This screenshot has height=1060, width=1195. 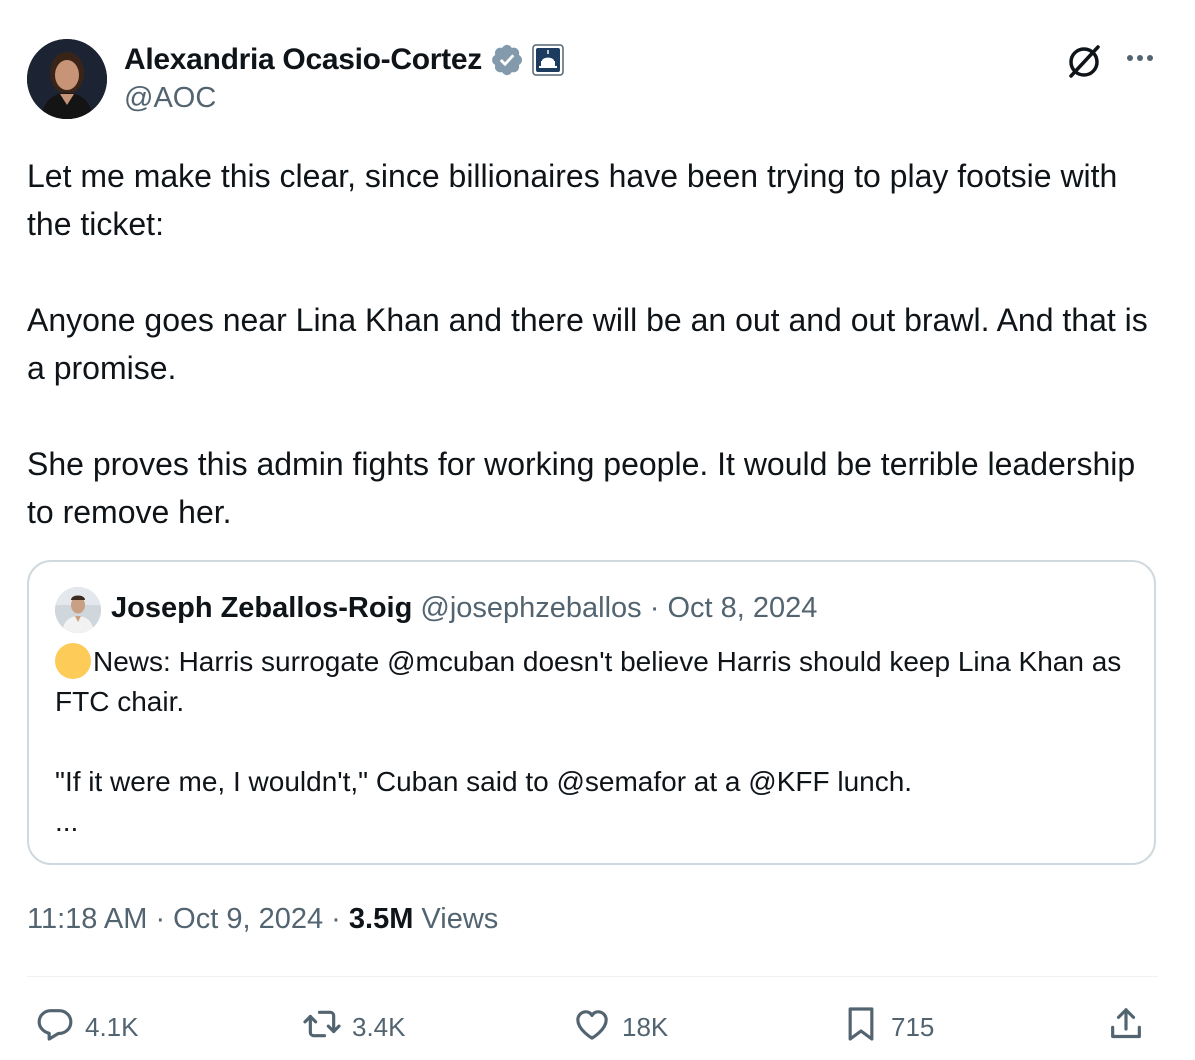 I want to click on reply-count: 4.1K, so click(x=112, y=1026).